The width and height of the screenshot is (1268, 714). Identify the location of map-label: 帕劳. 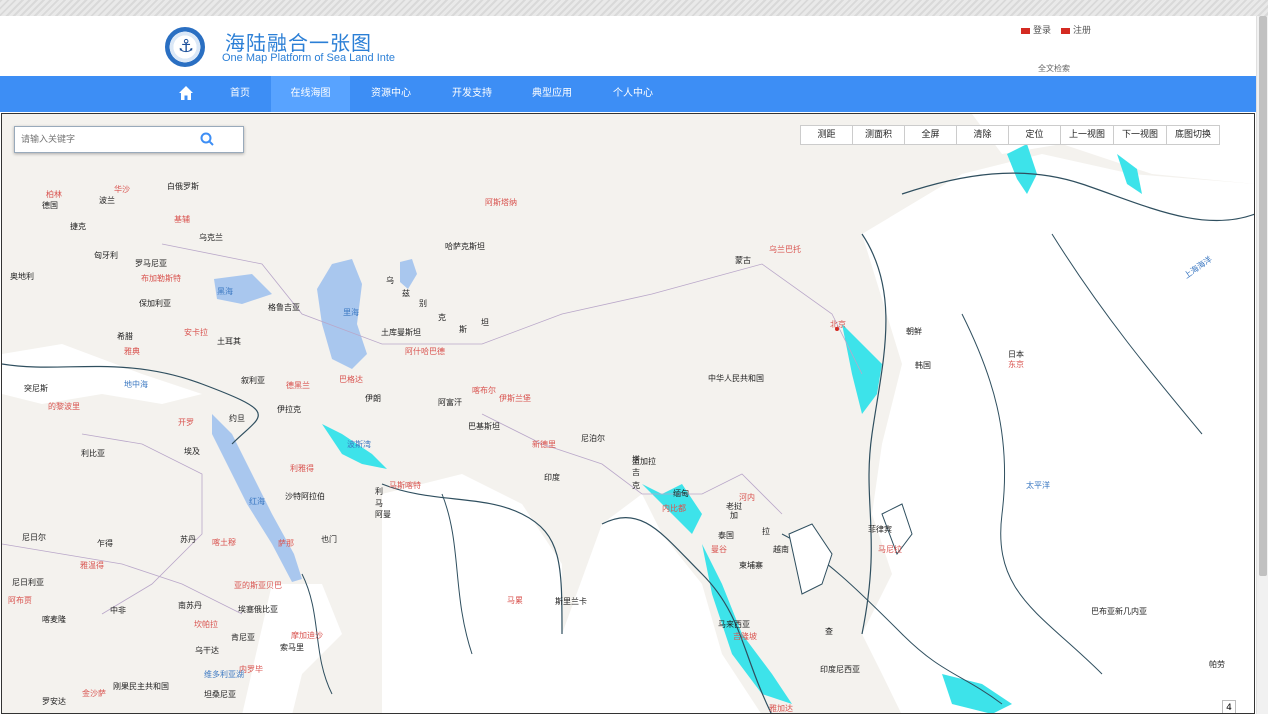
(1217, 664).